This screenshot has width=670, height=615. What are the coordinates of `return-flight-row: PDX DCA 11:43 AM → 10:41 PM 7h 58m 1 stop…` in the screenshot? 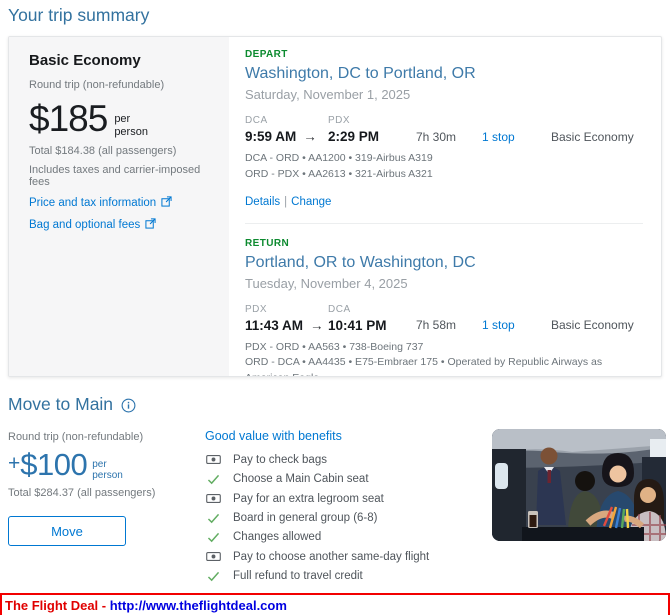 It's located at (444, 318).